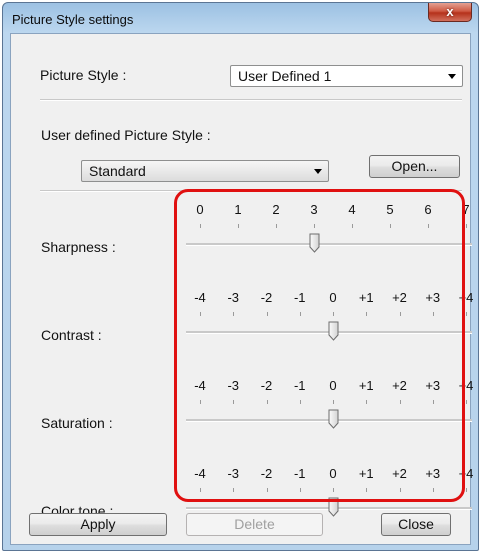 The width and height of the screenshot is (486, 555). Describe the element at coordinates (240, 18) in the screenshot. I see `title-bar: Picture Style settings x` at that location.